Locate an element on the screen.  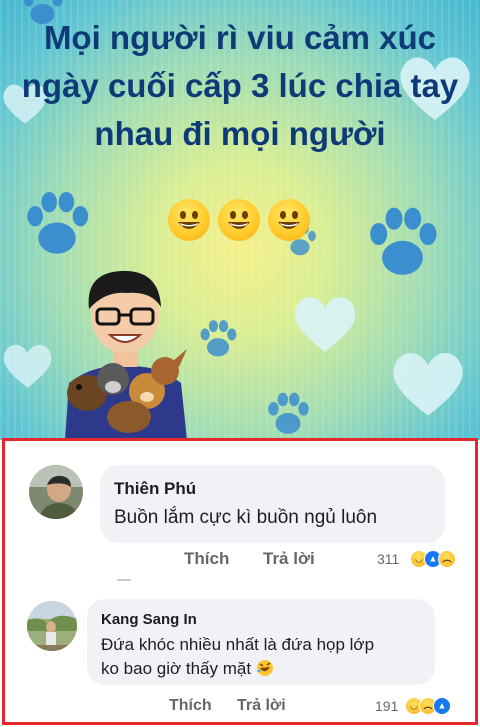
reaction-icons: ◡ ︵ ▲ is located at coordinates (428, 706).